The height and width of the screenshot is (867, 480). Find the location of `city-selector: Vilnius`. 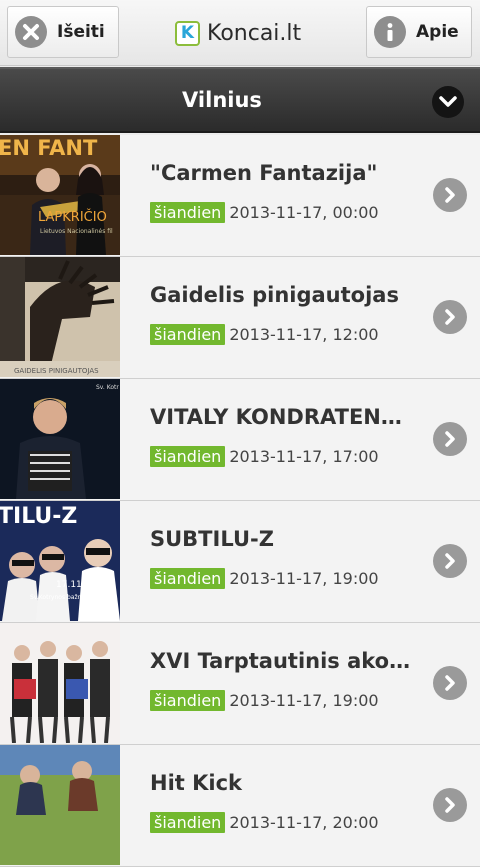

city-selector: Vilnius is located at coordinates (240, 100).